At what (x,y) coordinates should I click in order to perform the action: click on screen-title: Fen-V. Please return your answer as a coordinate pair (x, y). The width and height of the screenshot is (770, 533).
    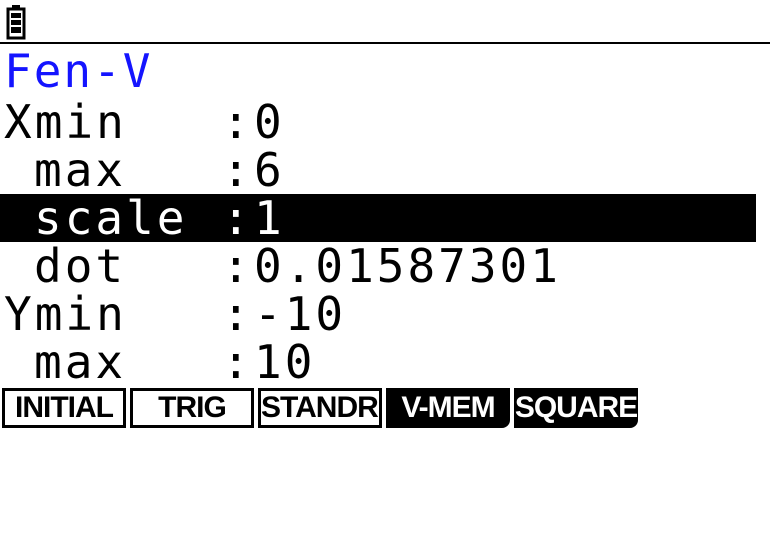
    Looking at the image, I should click on (78, 71).